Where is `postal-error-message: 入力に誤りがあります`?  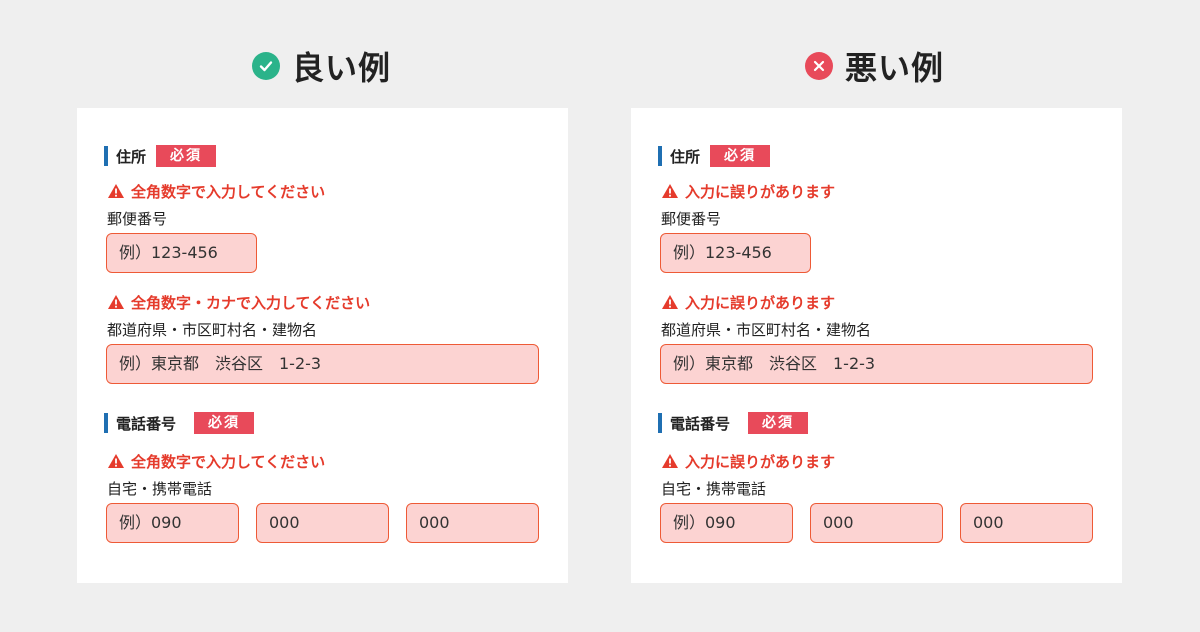 postal-error-message: 入力に誤りがあります is located at coordinates (748, 191).